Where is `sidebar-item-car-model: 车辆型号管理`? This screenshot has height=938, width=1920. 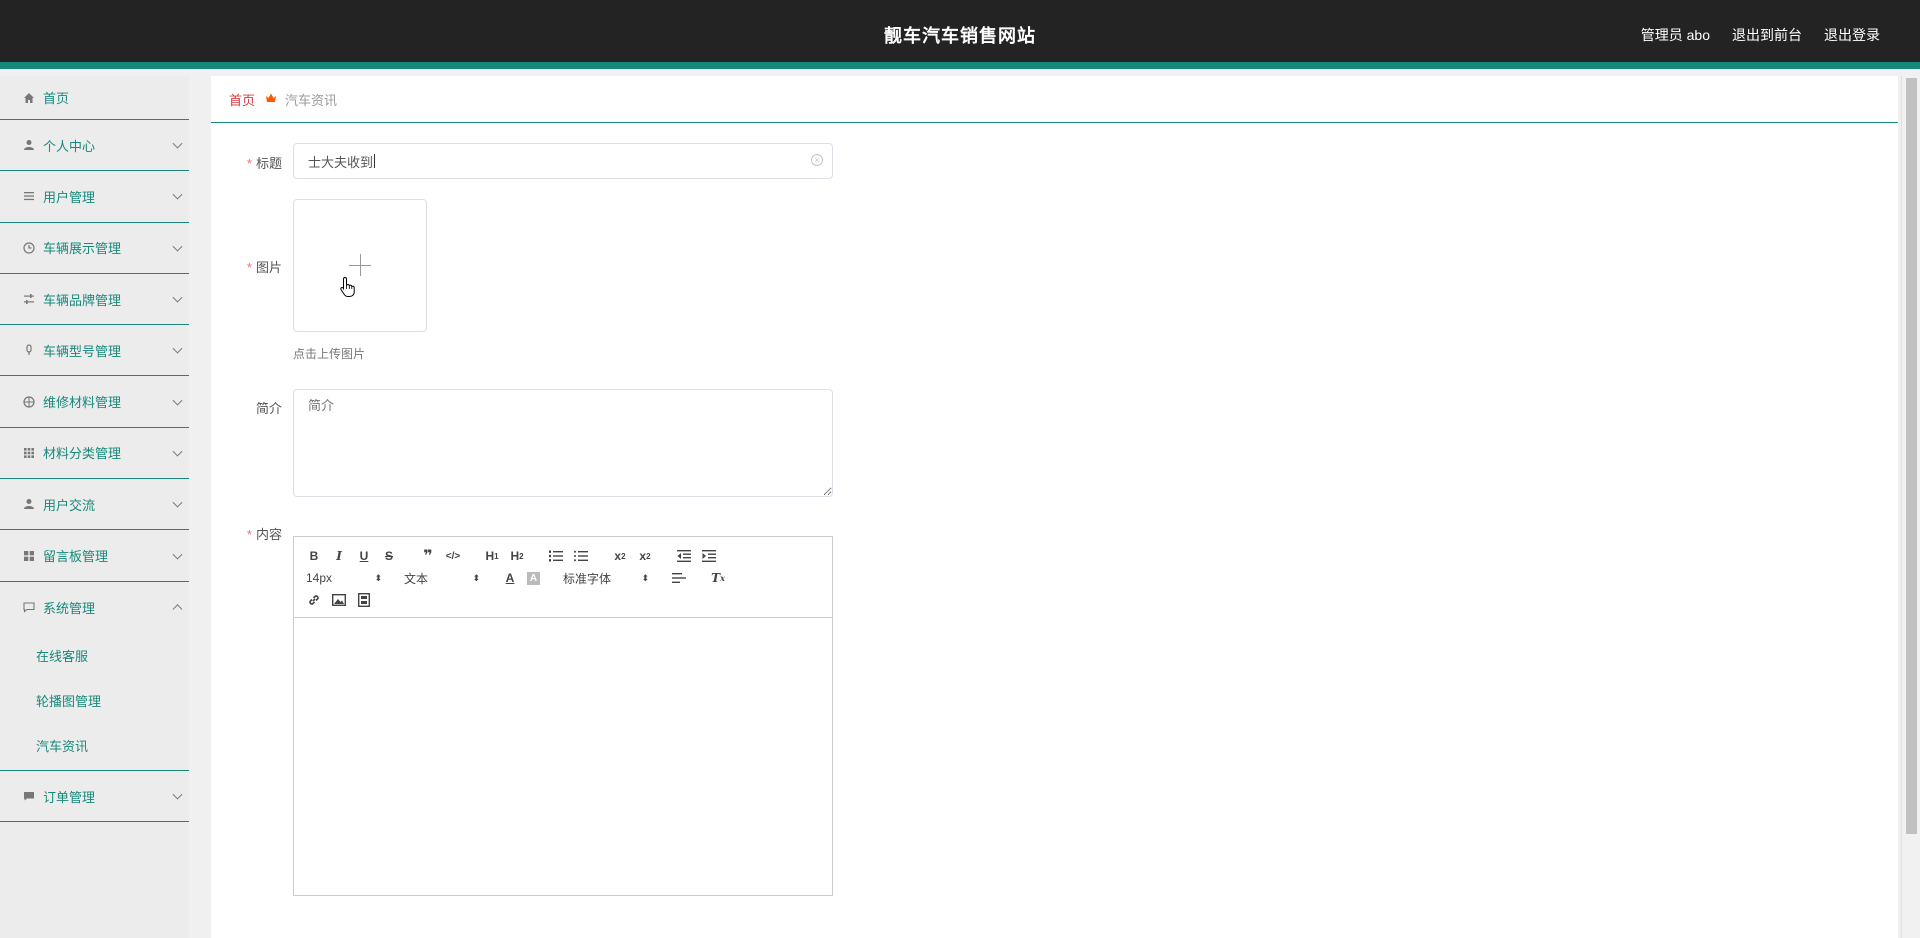 sidebar-item-car-model: 车辆型号管理 is located at coordinates (94, 351).